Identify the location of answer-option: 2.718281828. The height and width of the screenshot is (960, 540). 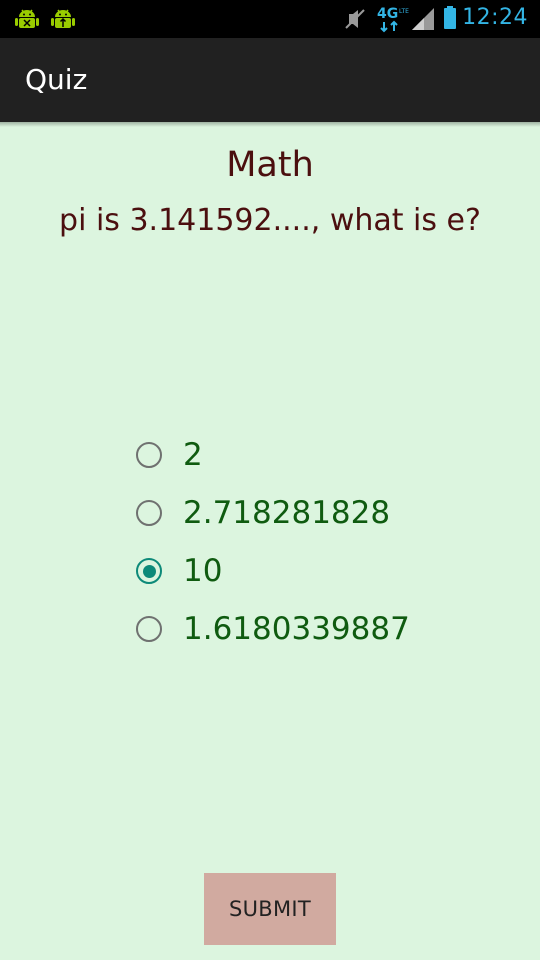
(324, 513).